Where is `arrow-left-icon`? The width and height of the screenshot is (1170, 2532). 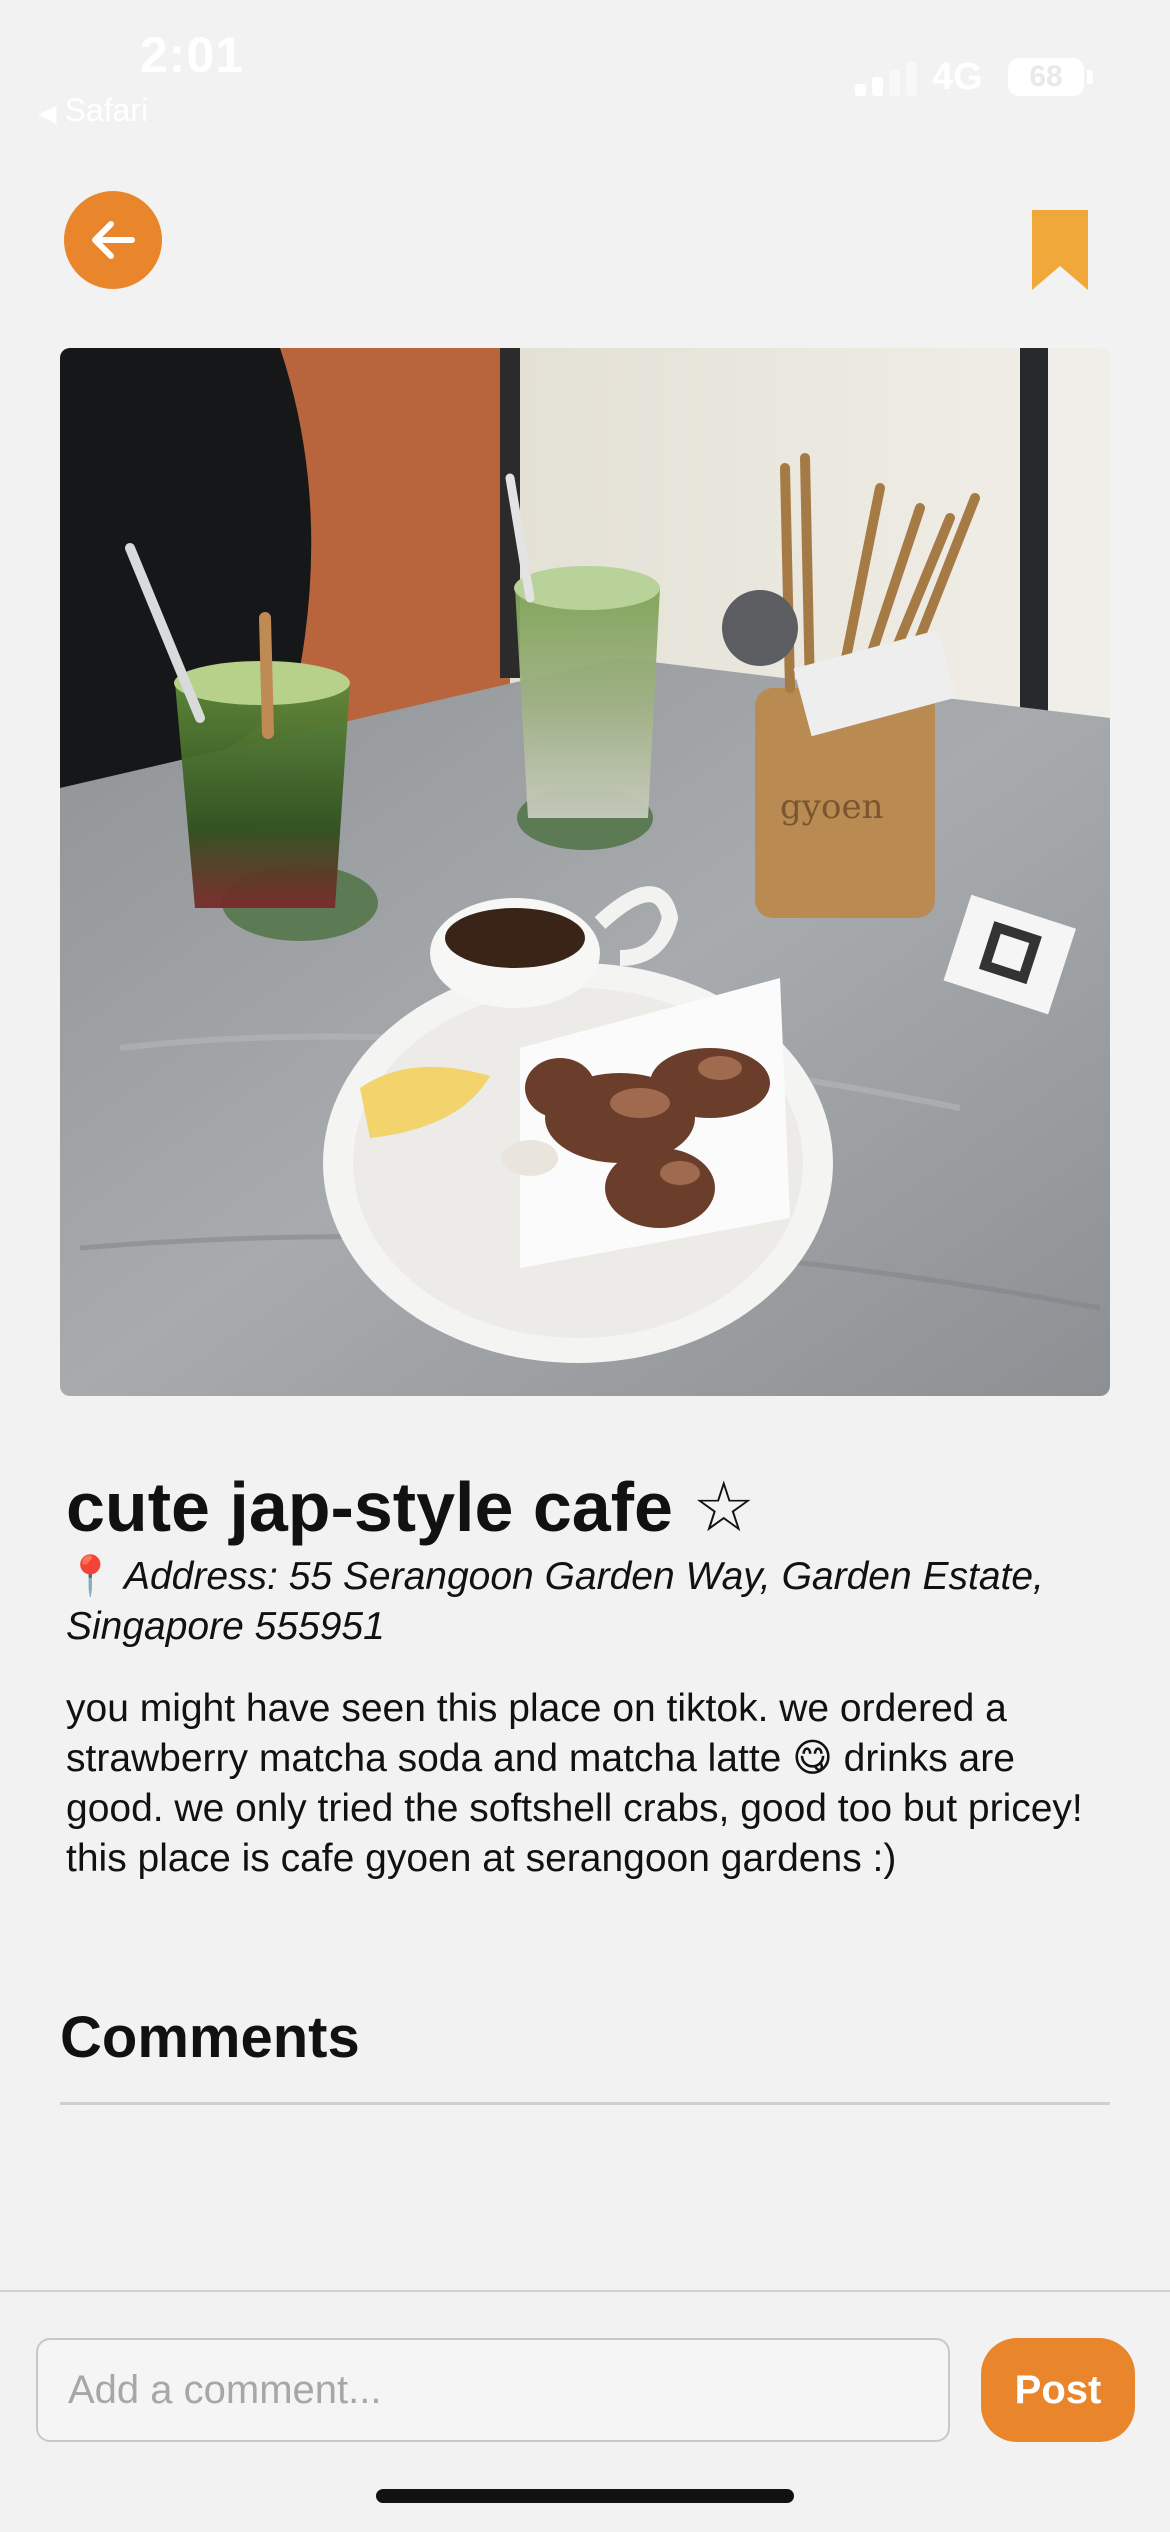
arrow-left-icon is located at coordinates (113, 240).